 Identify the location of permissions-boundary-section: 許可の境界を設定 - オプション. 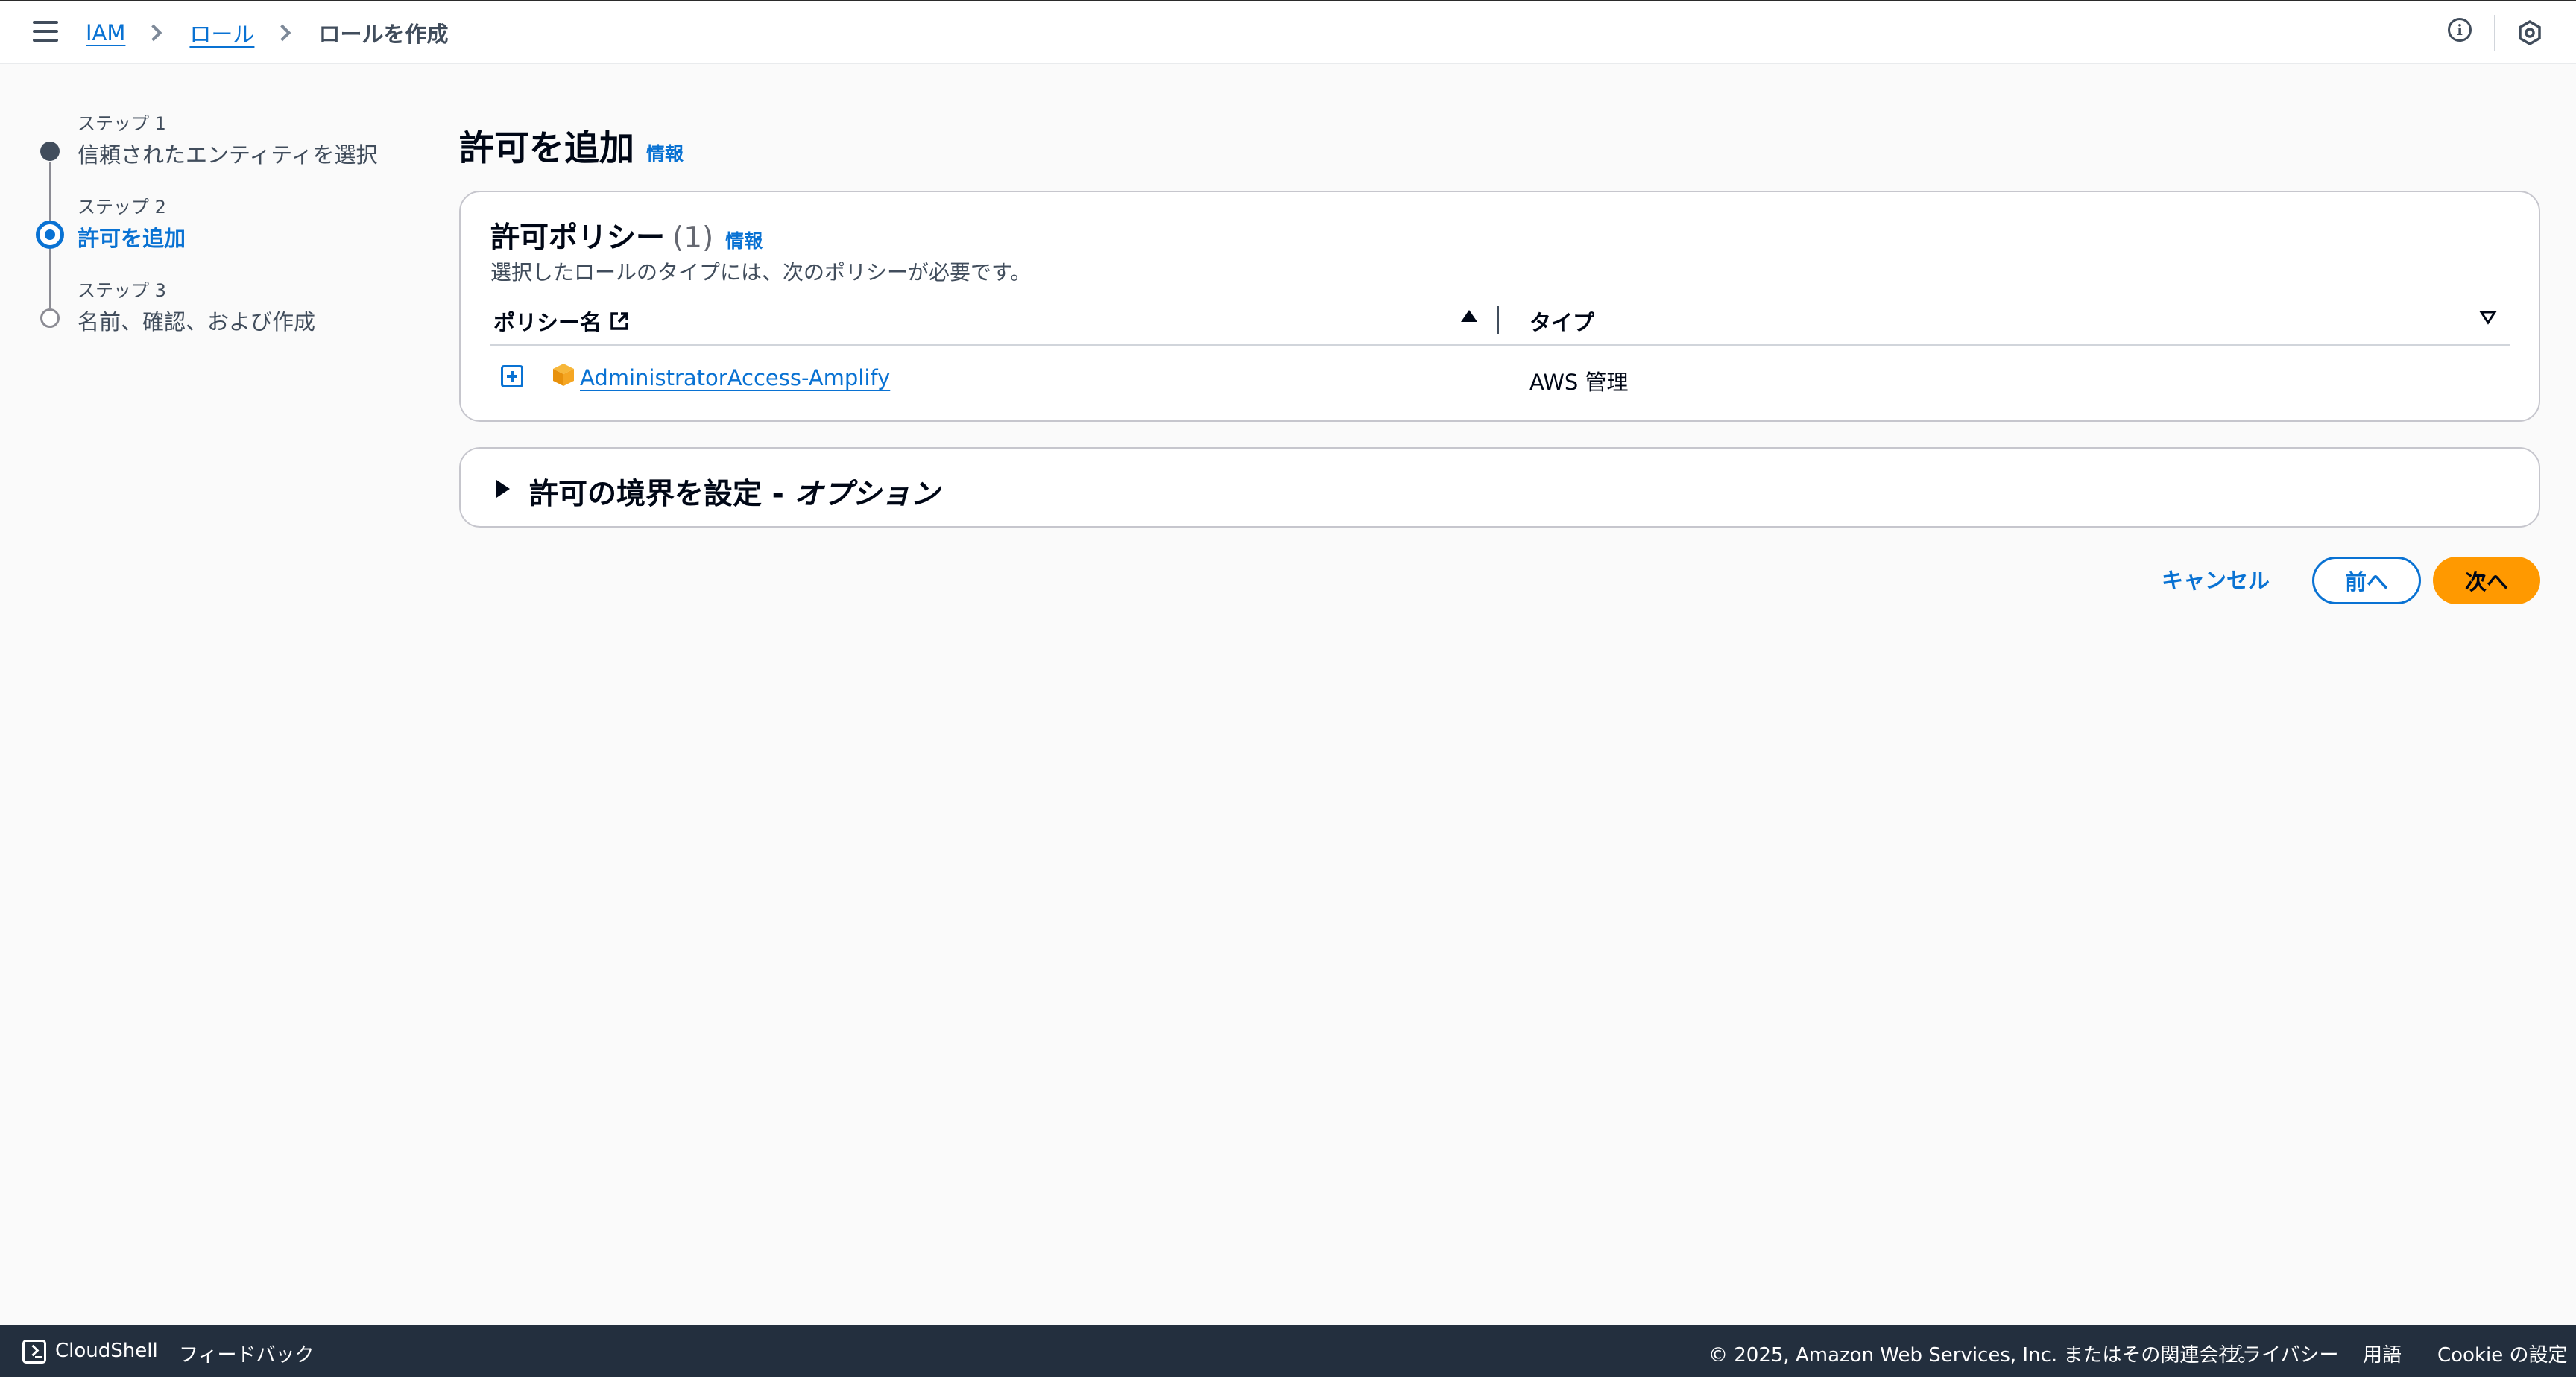
(1499, 488).